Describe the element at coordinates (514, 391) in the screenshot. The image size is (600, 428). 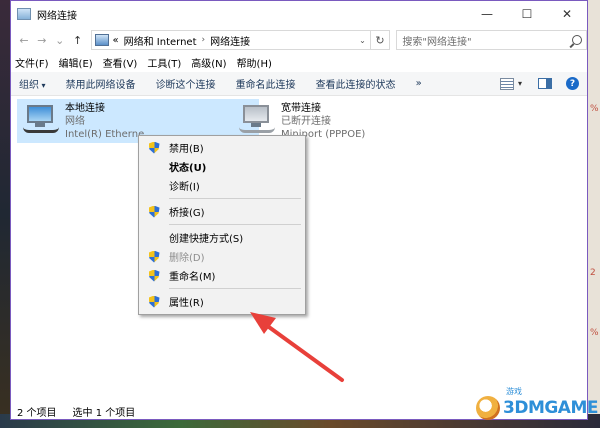
I see `watermark-cn: 游戏` at that location.